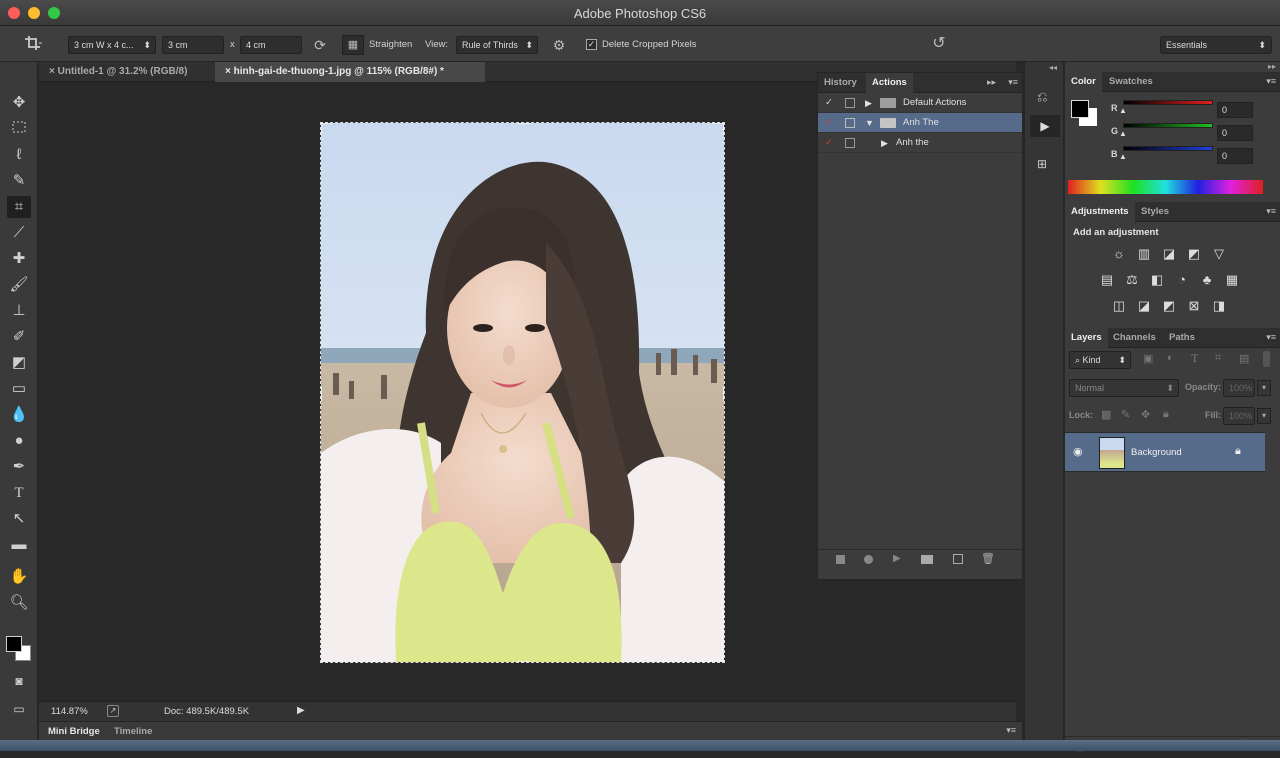 Image resolution: width=1280 pixels, height=758 pixels. Describe the element at coordinates (19, 493) in the screenshot. I see `type-tool-icon: T` at that location.